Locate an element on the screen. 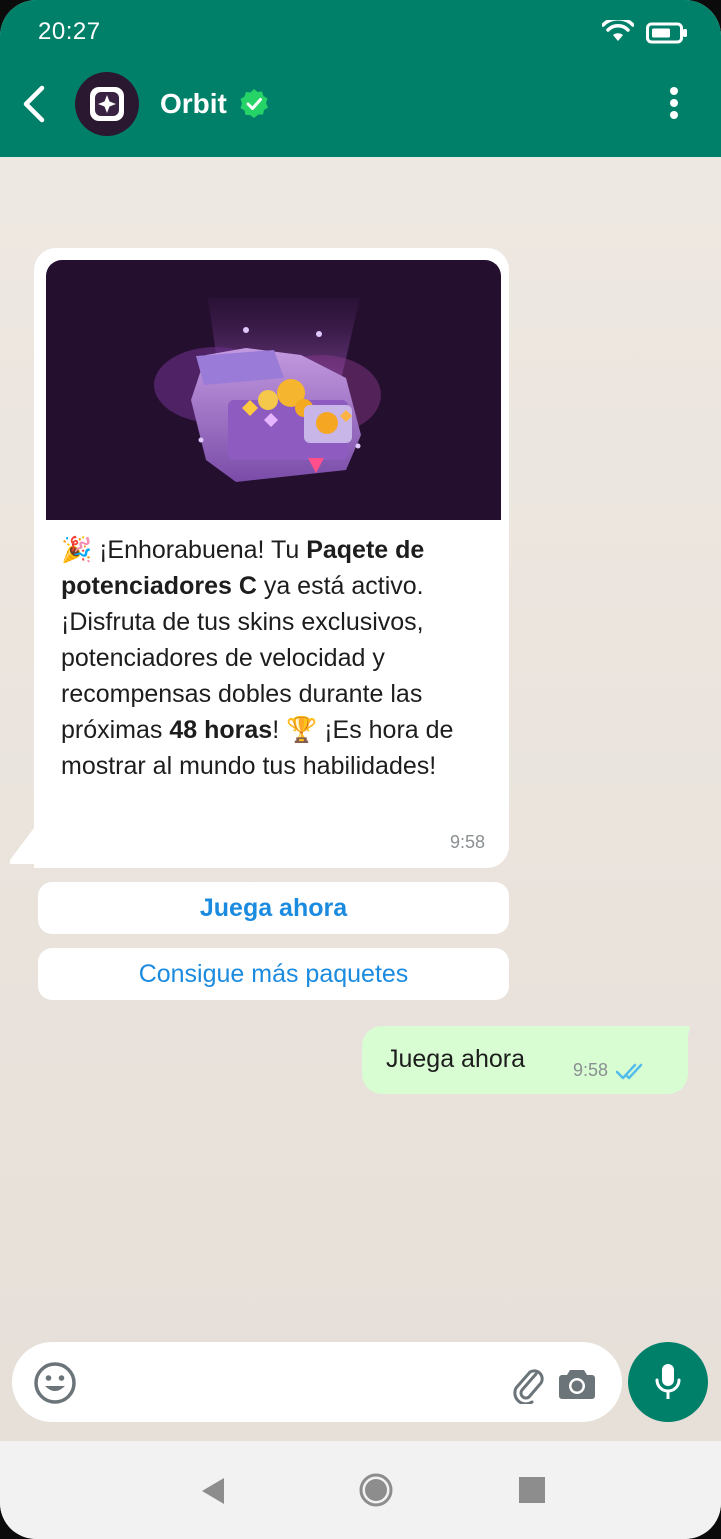 The image size is (721, 1539). read-receipt-icon is located at coordinates (633, 1074).